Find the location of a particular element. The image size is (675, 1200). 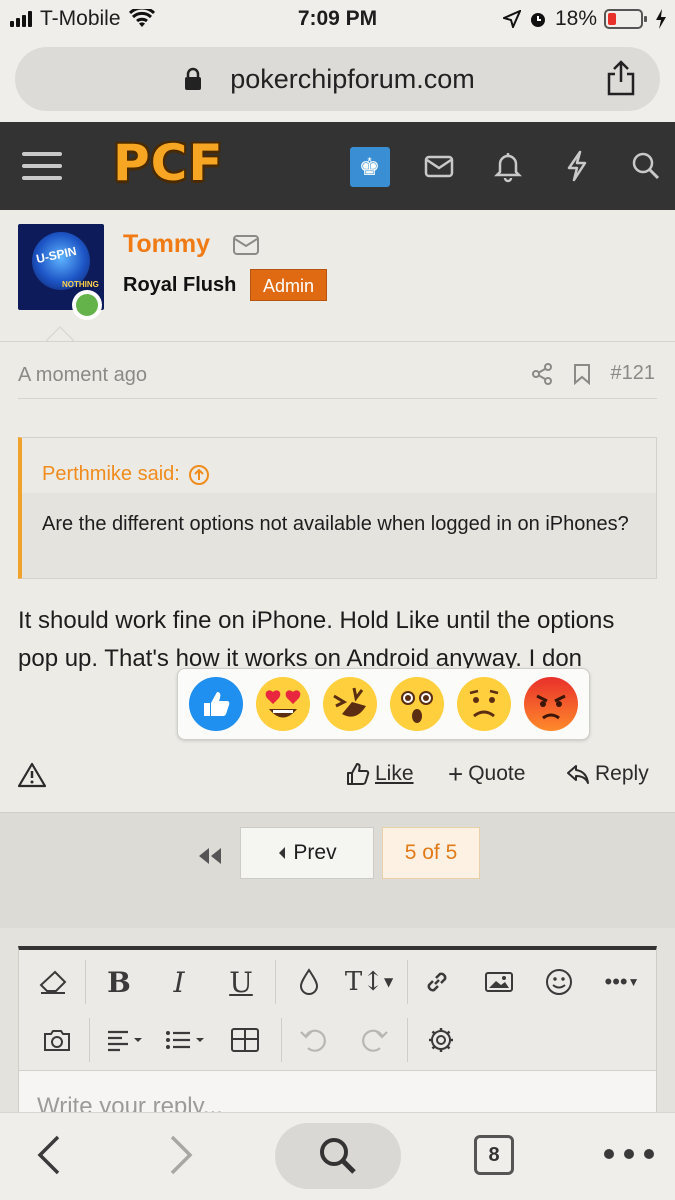

site-header: PCF ♚ is located at coordinates (337, 166).